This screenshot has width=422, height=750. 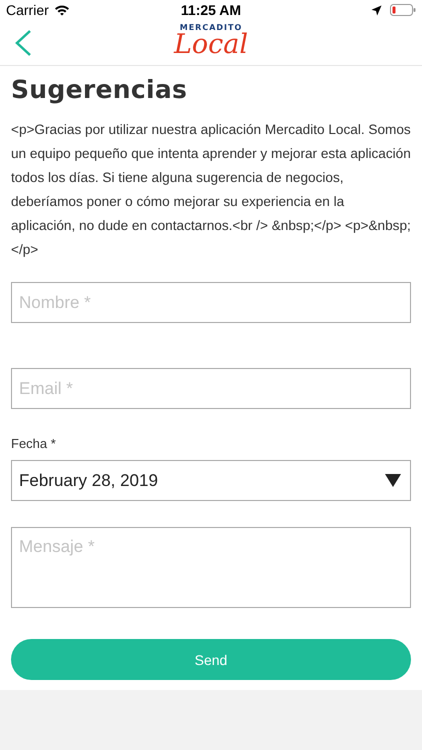 I want to click on back-button, so click(x=23, y=42).